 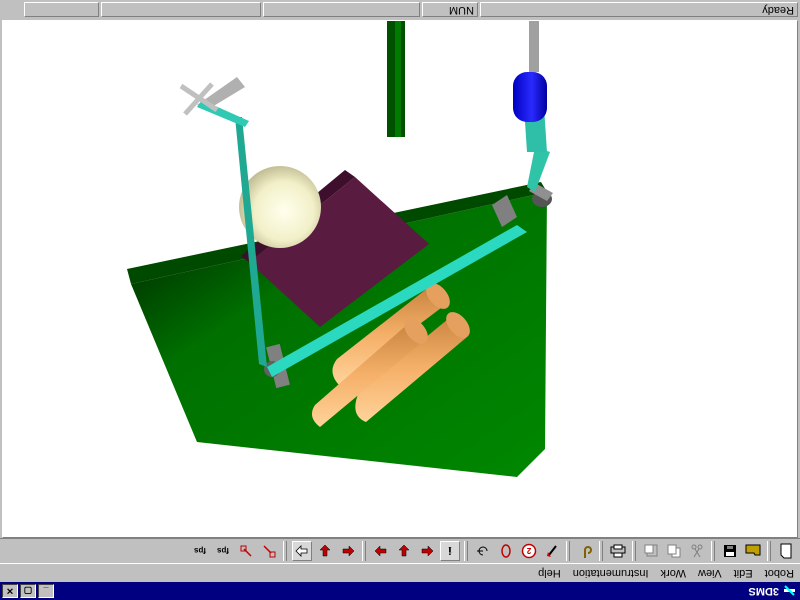 I want to click on save-button, so click(x=730, y=551).